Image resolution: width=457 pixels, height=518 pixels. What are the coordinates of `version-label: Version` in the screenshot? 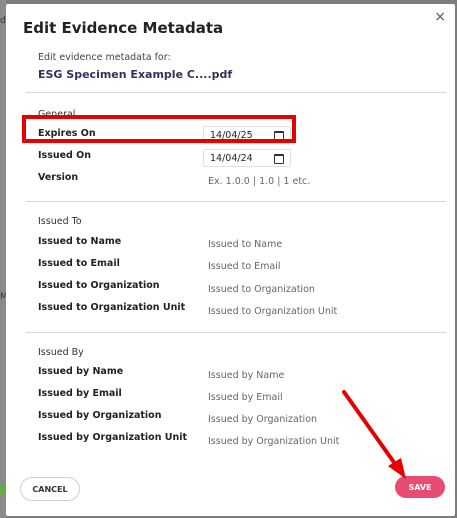 It's located at (58, 177).